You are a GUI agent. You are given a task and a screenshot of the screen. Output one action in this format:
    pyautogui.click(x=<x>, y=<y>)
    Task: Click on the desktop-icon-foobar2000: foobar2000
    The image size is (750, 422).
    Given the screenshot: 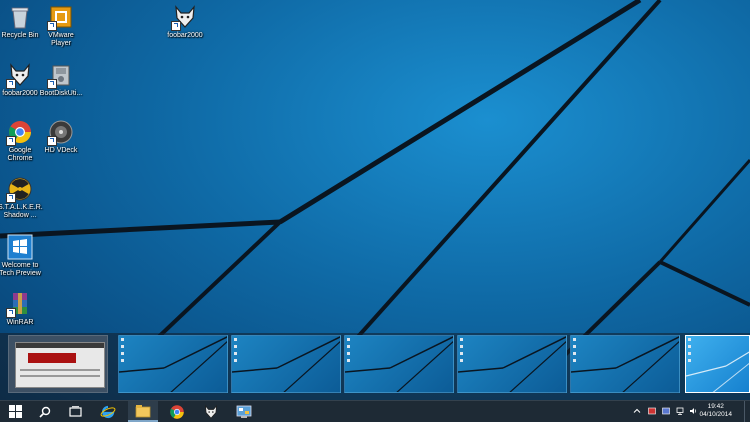 What is the action you would take?
    pyautogui.click(x=21, y=80)
    